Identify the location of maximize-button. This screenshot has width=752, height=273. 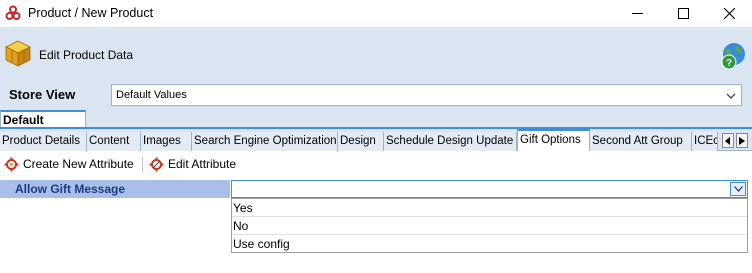
(683, 13).